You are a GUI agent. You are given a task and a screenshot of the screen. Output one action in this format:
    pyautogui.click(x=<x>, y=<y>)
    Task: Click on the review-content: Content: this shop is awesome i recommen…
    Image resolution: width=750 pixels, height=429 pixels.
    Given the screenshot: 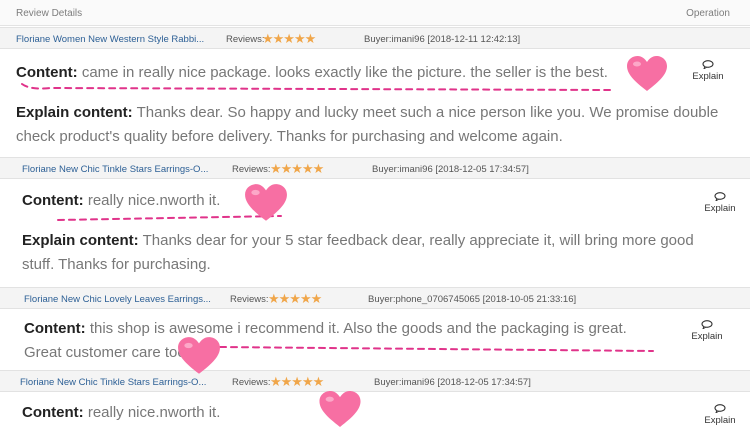 What is the action you would take?
    pyautogui.click(x=344, y=341)
    